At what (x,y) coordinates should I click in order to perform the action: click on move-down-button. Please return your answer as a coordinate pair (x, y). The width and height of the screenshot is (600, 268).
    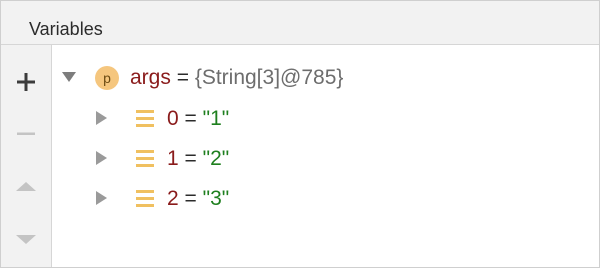
    Looking at the image, I should click on (26, 237).